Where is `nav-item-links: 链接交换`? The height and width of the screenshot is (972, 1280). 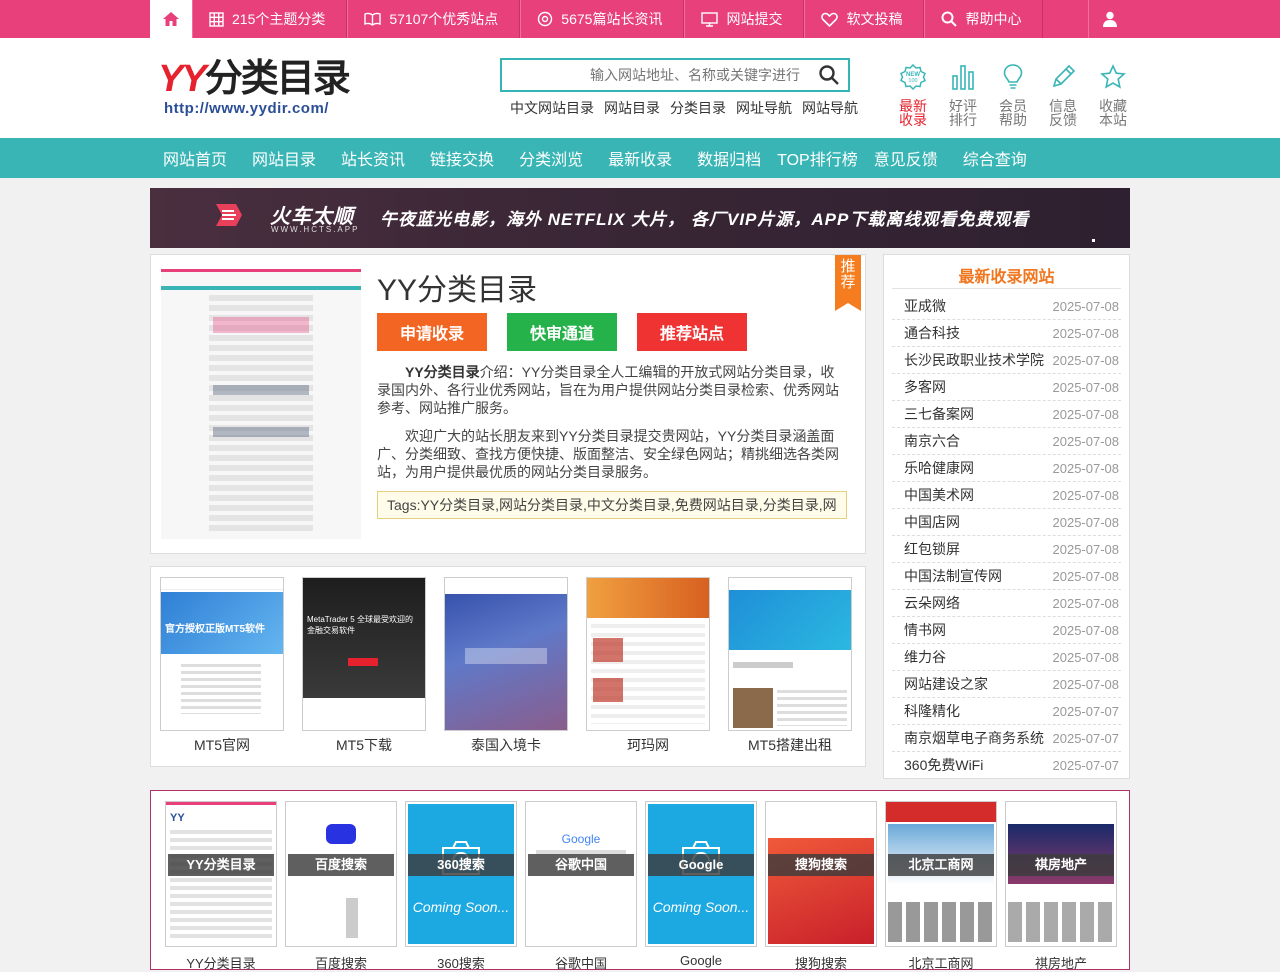 nav-item-links: 链接交换 is located at coordinates (462, 158).